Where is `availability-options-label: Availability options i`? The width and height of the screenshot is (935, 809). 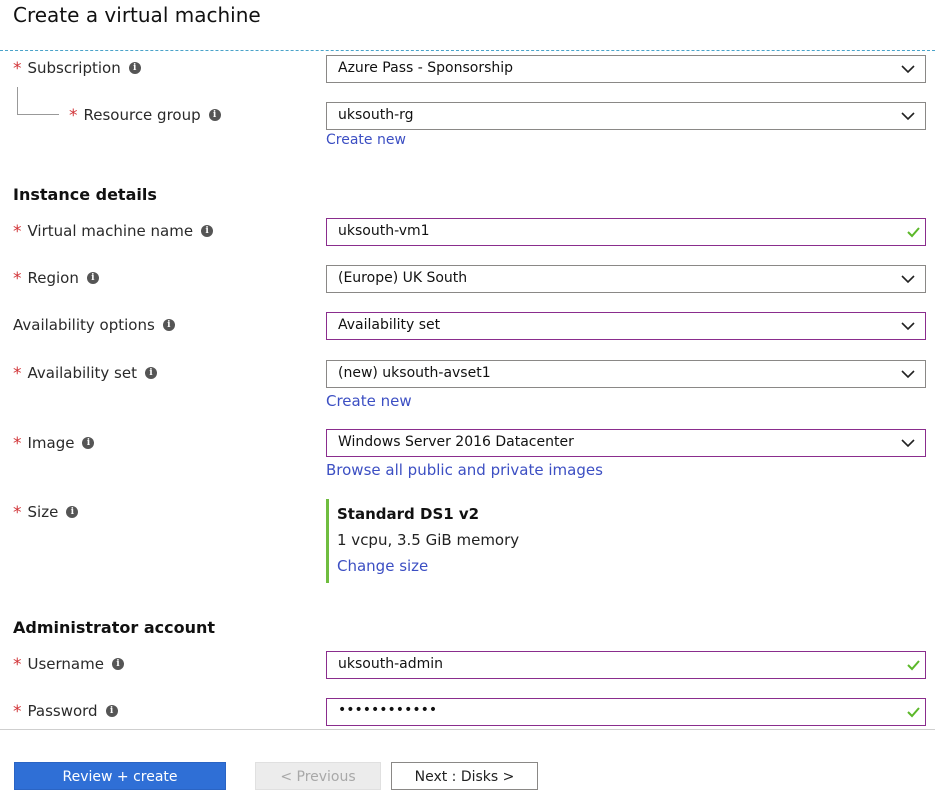
availability-options-label: Availability options i is located at coordinates (94, 325).